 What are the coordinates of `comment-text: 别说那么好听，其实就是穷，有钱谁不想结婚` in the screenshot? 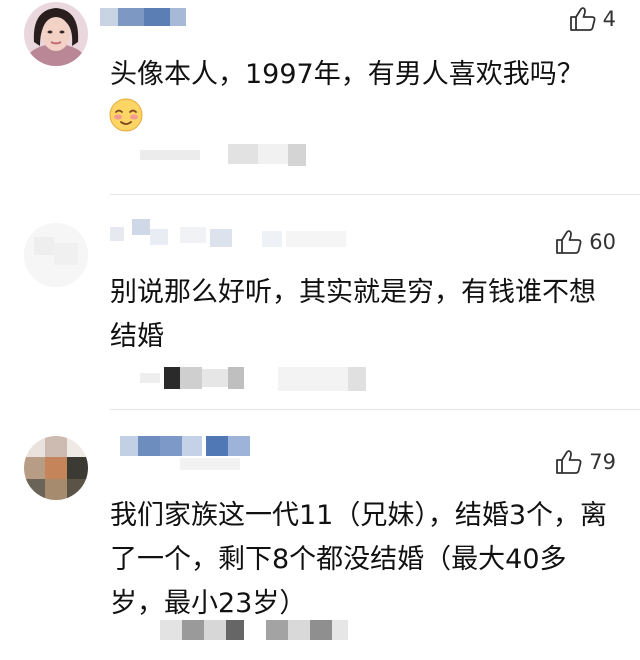 It's located at (362, 315).